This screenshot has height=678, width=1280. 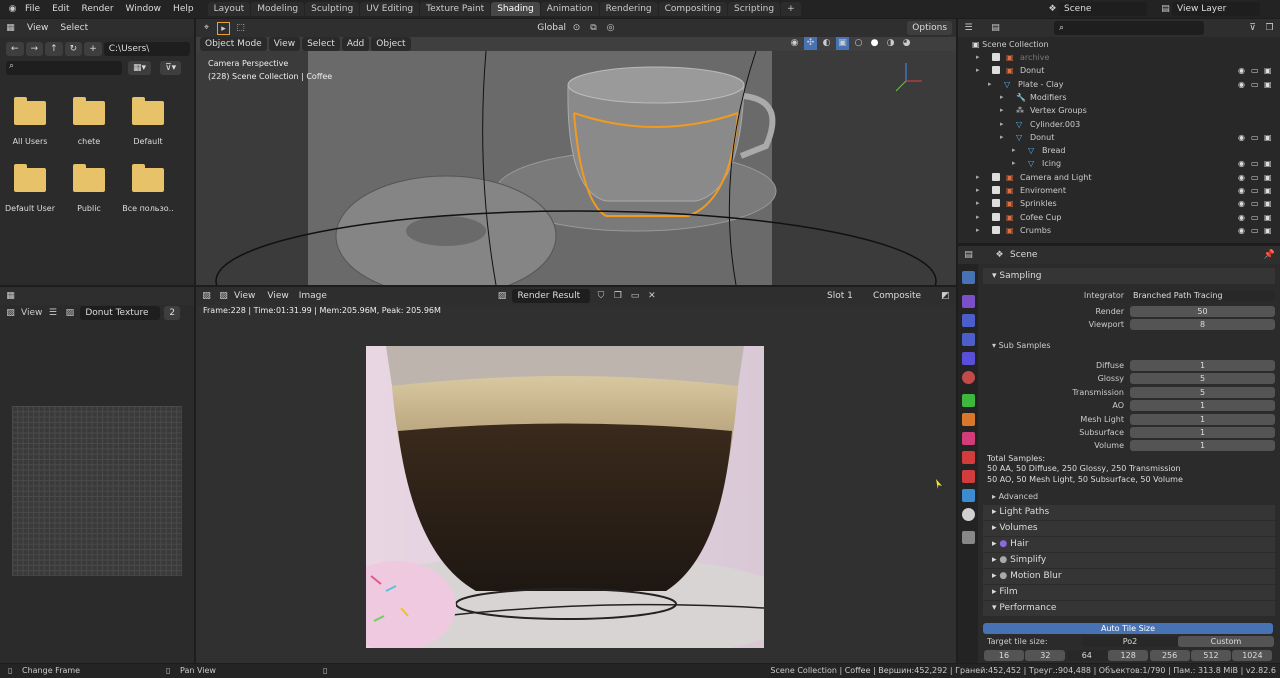 What do you see at coordinates (244, 296) in the screenshot?
I see `image-view-dropdown: View` at bounding box center [244, 296].